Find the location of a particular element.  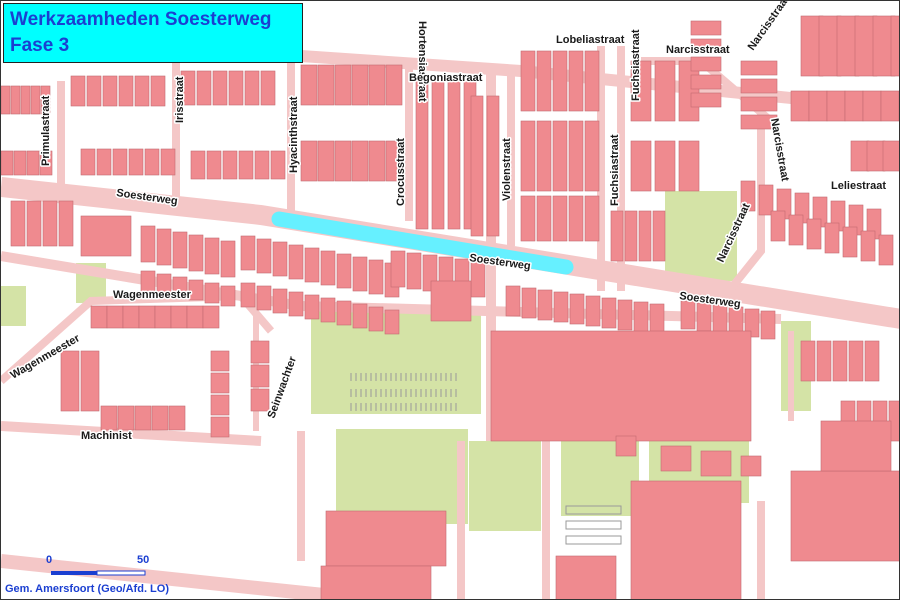

scale-end-label: 50 is located at coordinates (143, 560).